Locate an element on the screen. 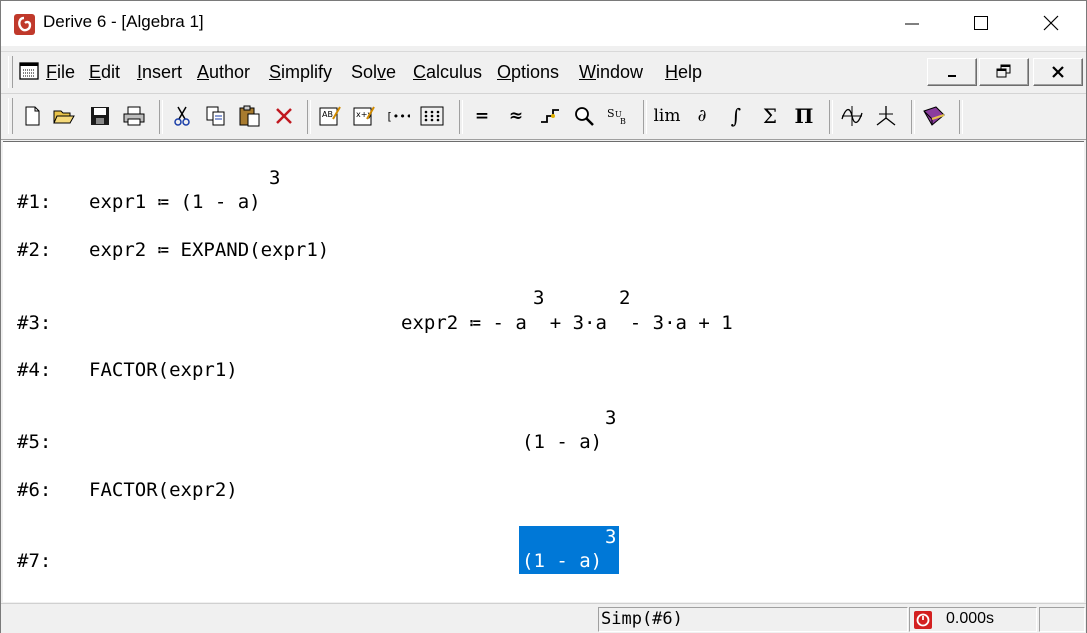  save-button is located at coordinates (100, 116).